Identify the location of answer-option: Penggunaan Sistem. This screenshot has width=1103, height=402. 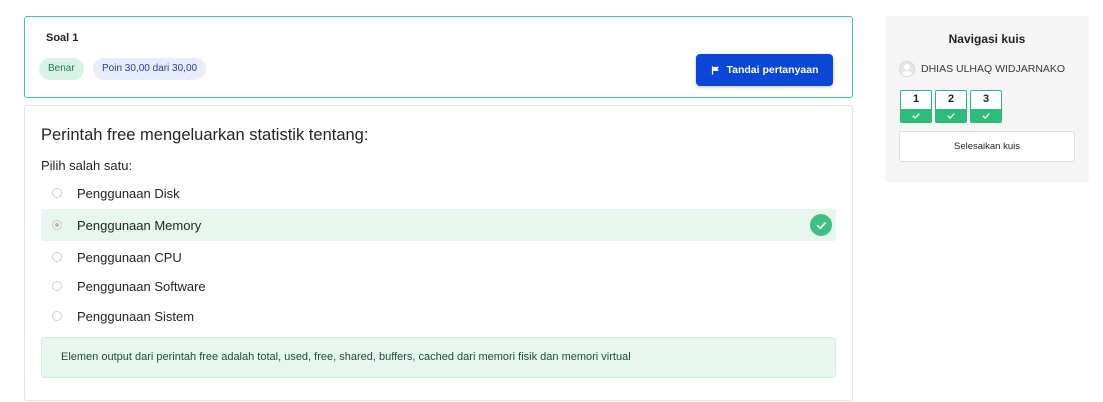
(438, 316).